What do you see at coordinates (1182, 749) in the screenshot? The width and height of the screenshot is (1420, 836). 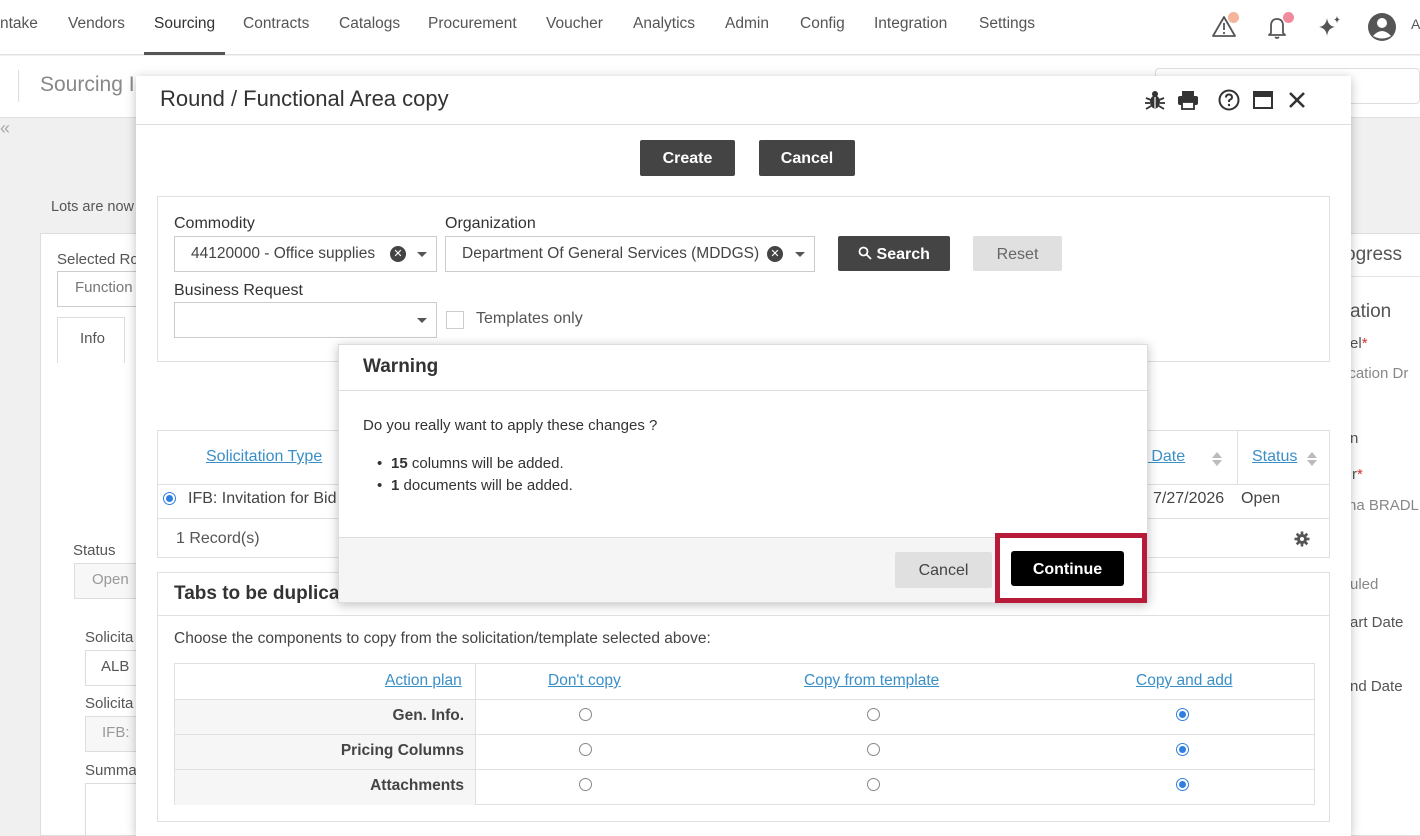 I see `pricing-copy-add-radio` at bounding box center [1182, 749].